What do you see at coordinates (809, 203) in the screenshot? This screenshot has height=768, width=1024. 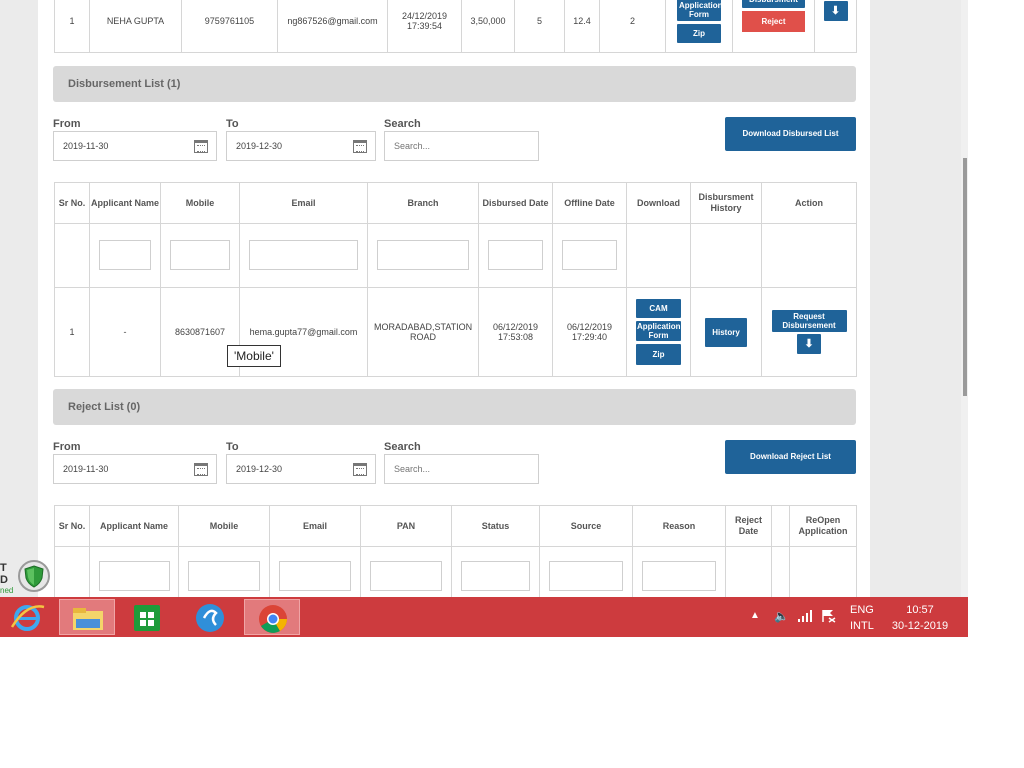 I see `column-header: Action` at bounding box center [809, 203].